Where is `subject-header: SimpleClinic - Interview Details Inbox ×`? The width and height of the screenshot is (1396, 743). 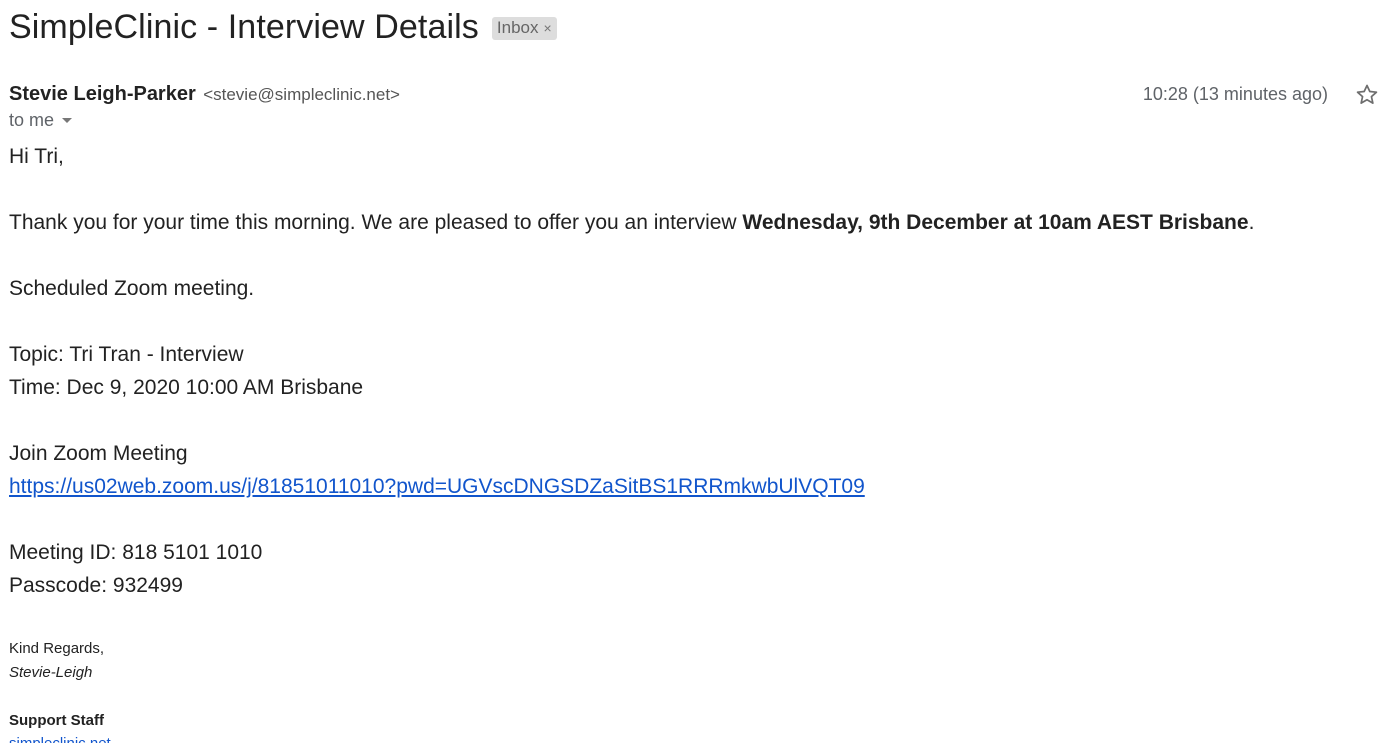 subject-header: SimpleClinic - Interview Details Inbox × is located at coordinates (283, 27).